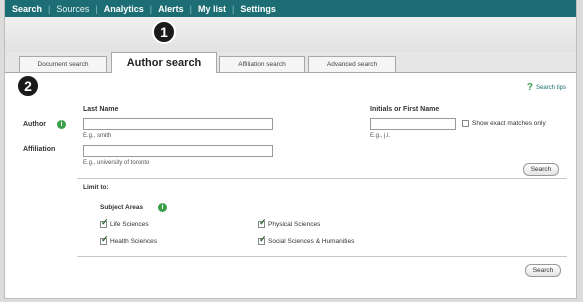  I want to click on last-name-input, so click(178, 124).